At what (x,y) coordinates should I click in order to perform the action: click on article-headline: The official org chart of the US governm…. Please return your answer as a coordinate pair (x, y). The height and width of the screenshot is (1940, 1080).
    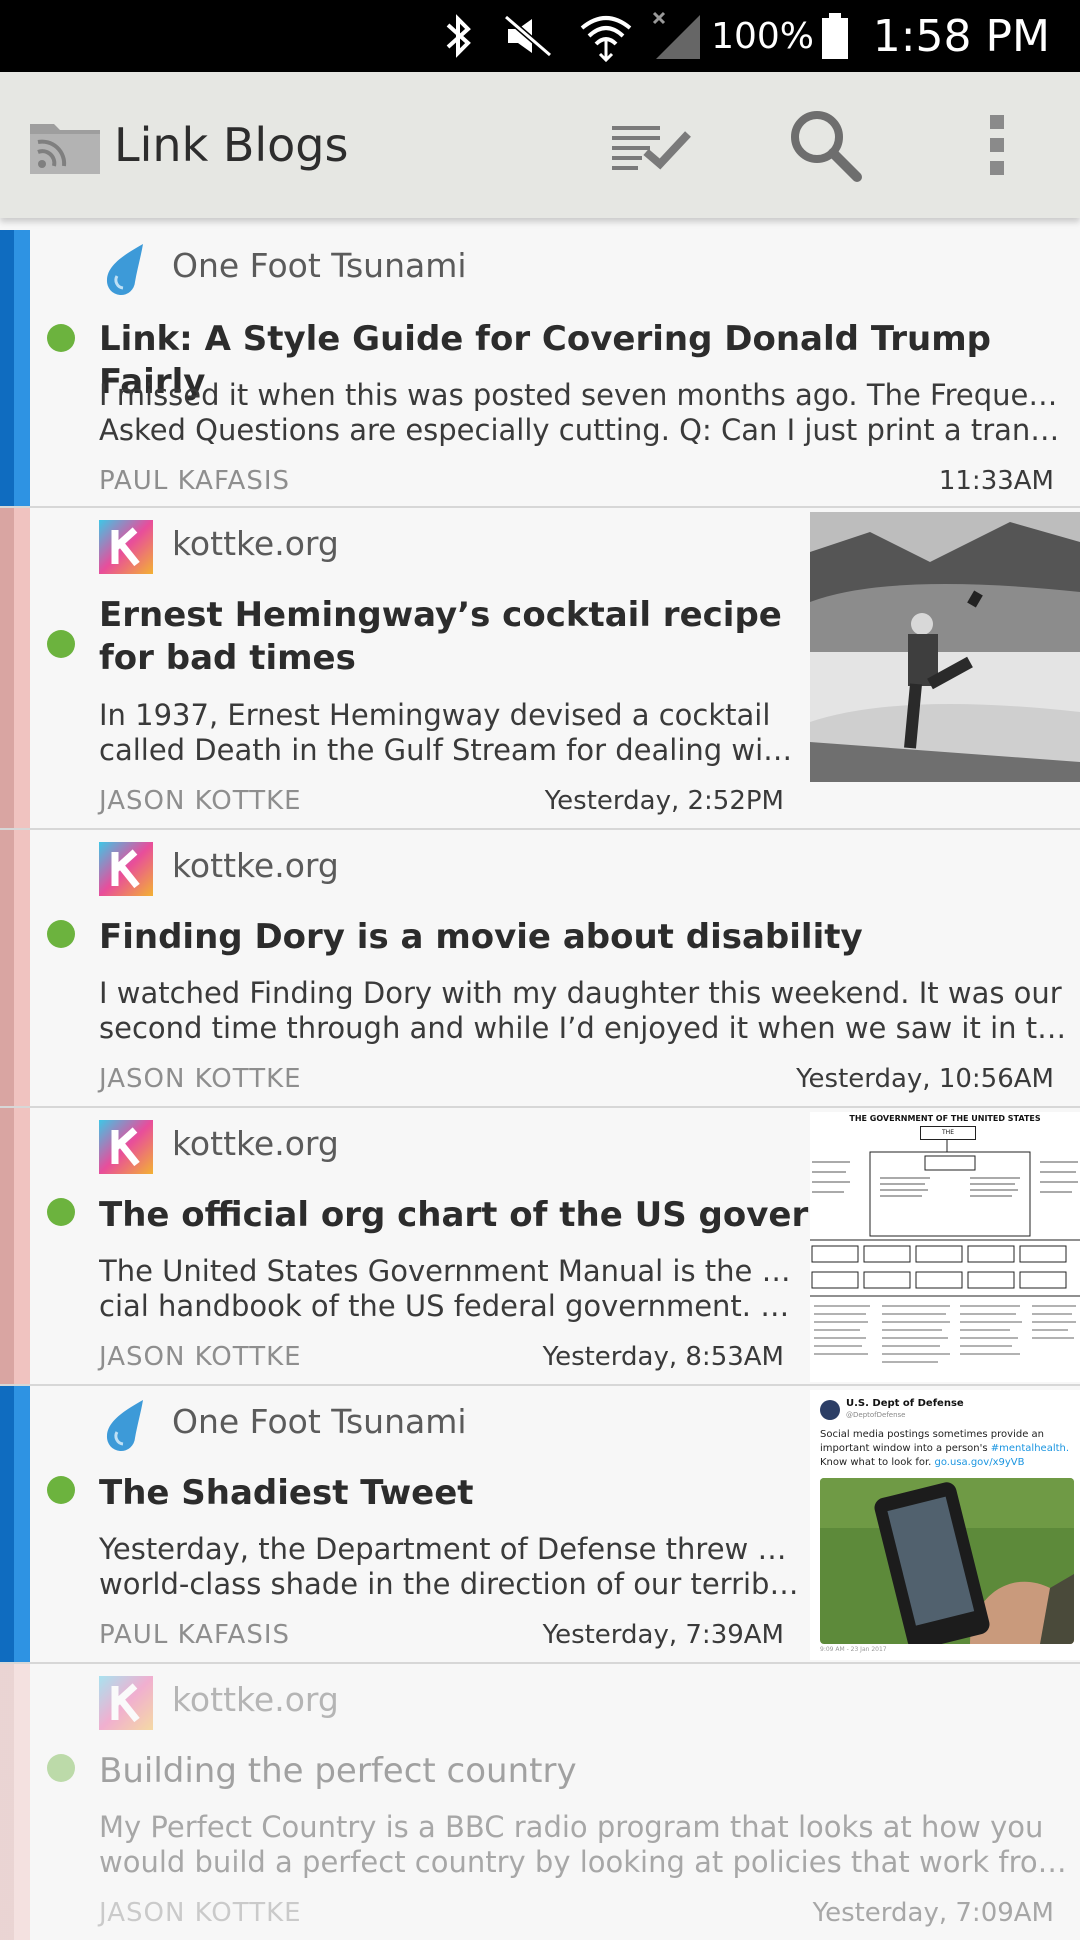
    Looking at the image, I should click on (515, 1215).